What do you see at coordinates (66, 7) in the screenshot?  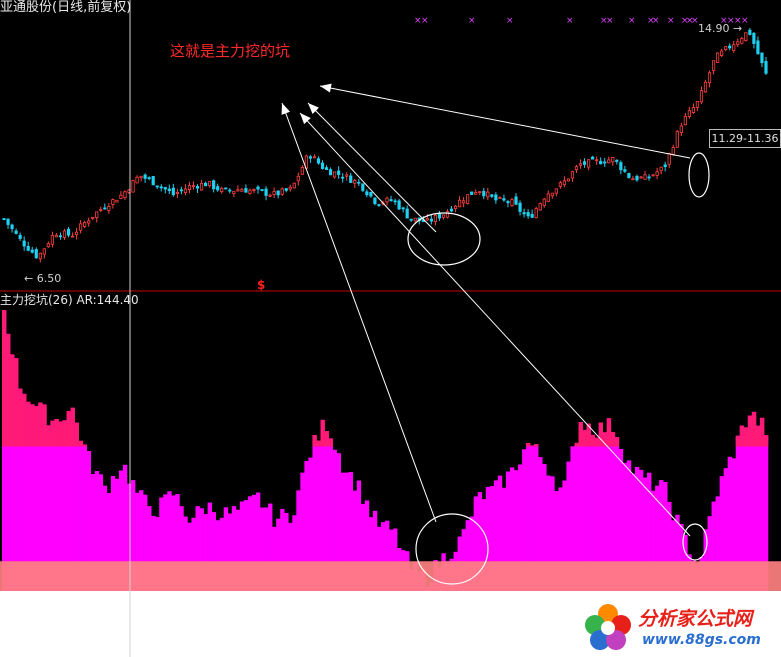 I see `window-title: 亚通股份(日线,前复权)` at bounding box center [66, 7].